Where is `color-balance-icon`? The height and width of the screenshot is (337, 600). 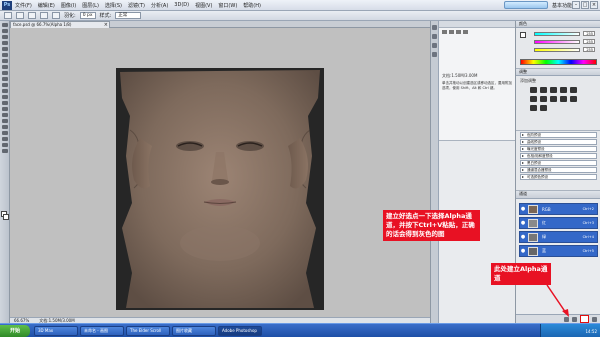
color-balance-icon is located at coordinates (543, 99).